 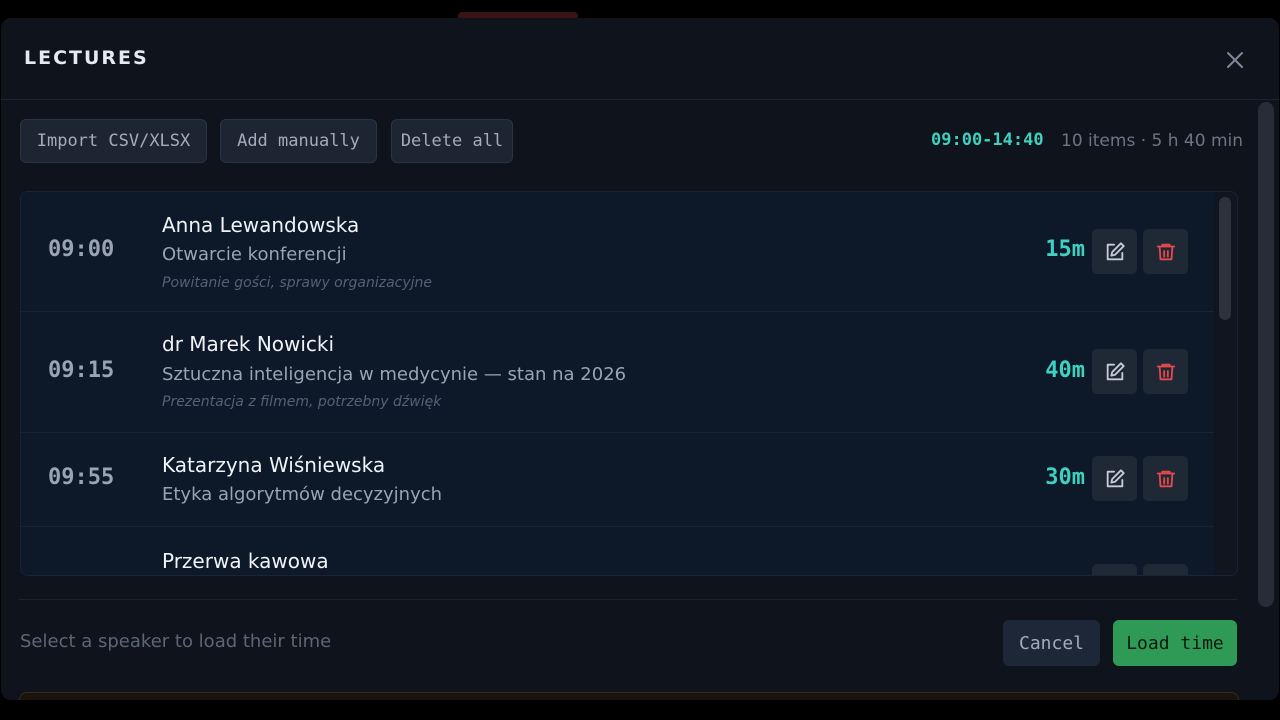 I want to click on lecture-speaker: Anna Lewandowska, so click(x=261, y=225).